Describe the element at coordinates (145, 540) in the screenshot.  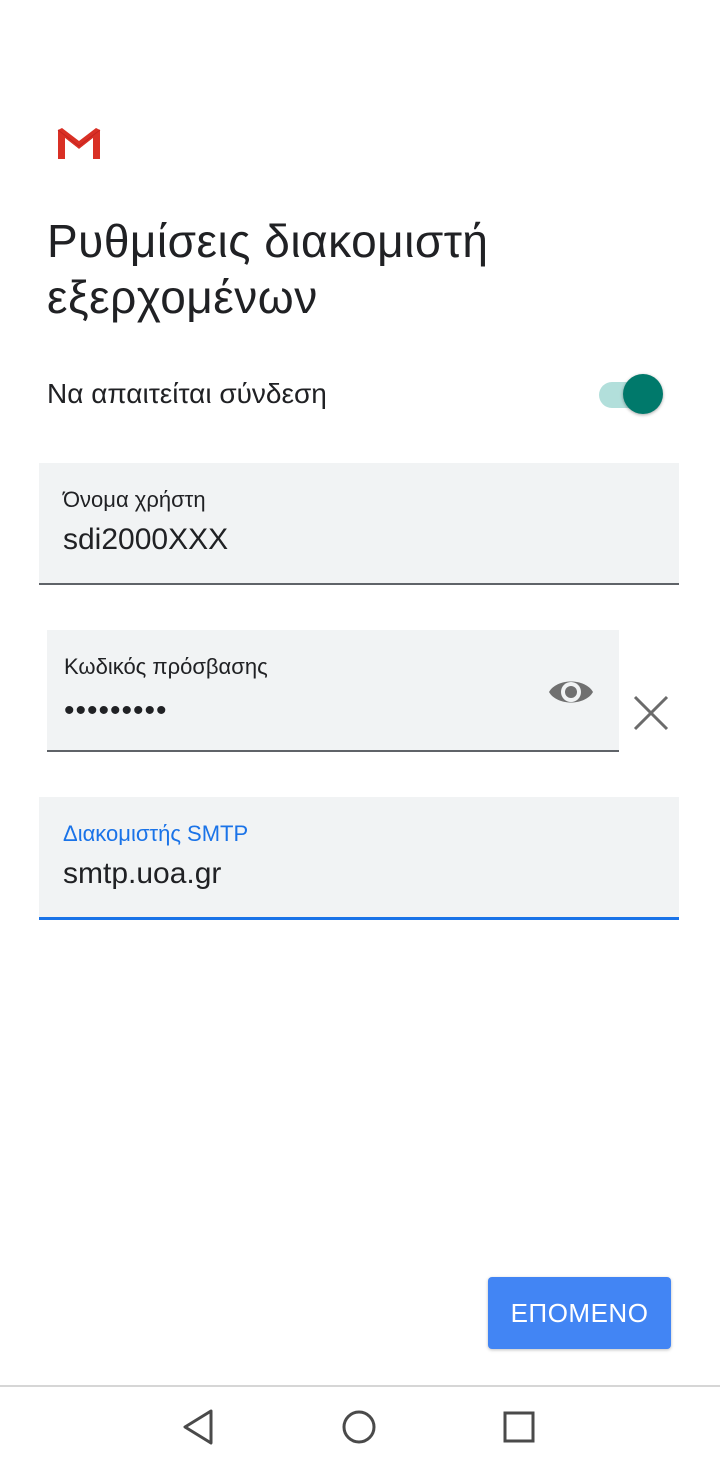
I see `username-input: sdi2000XXX` at that location.